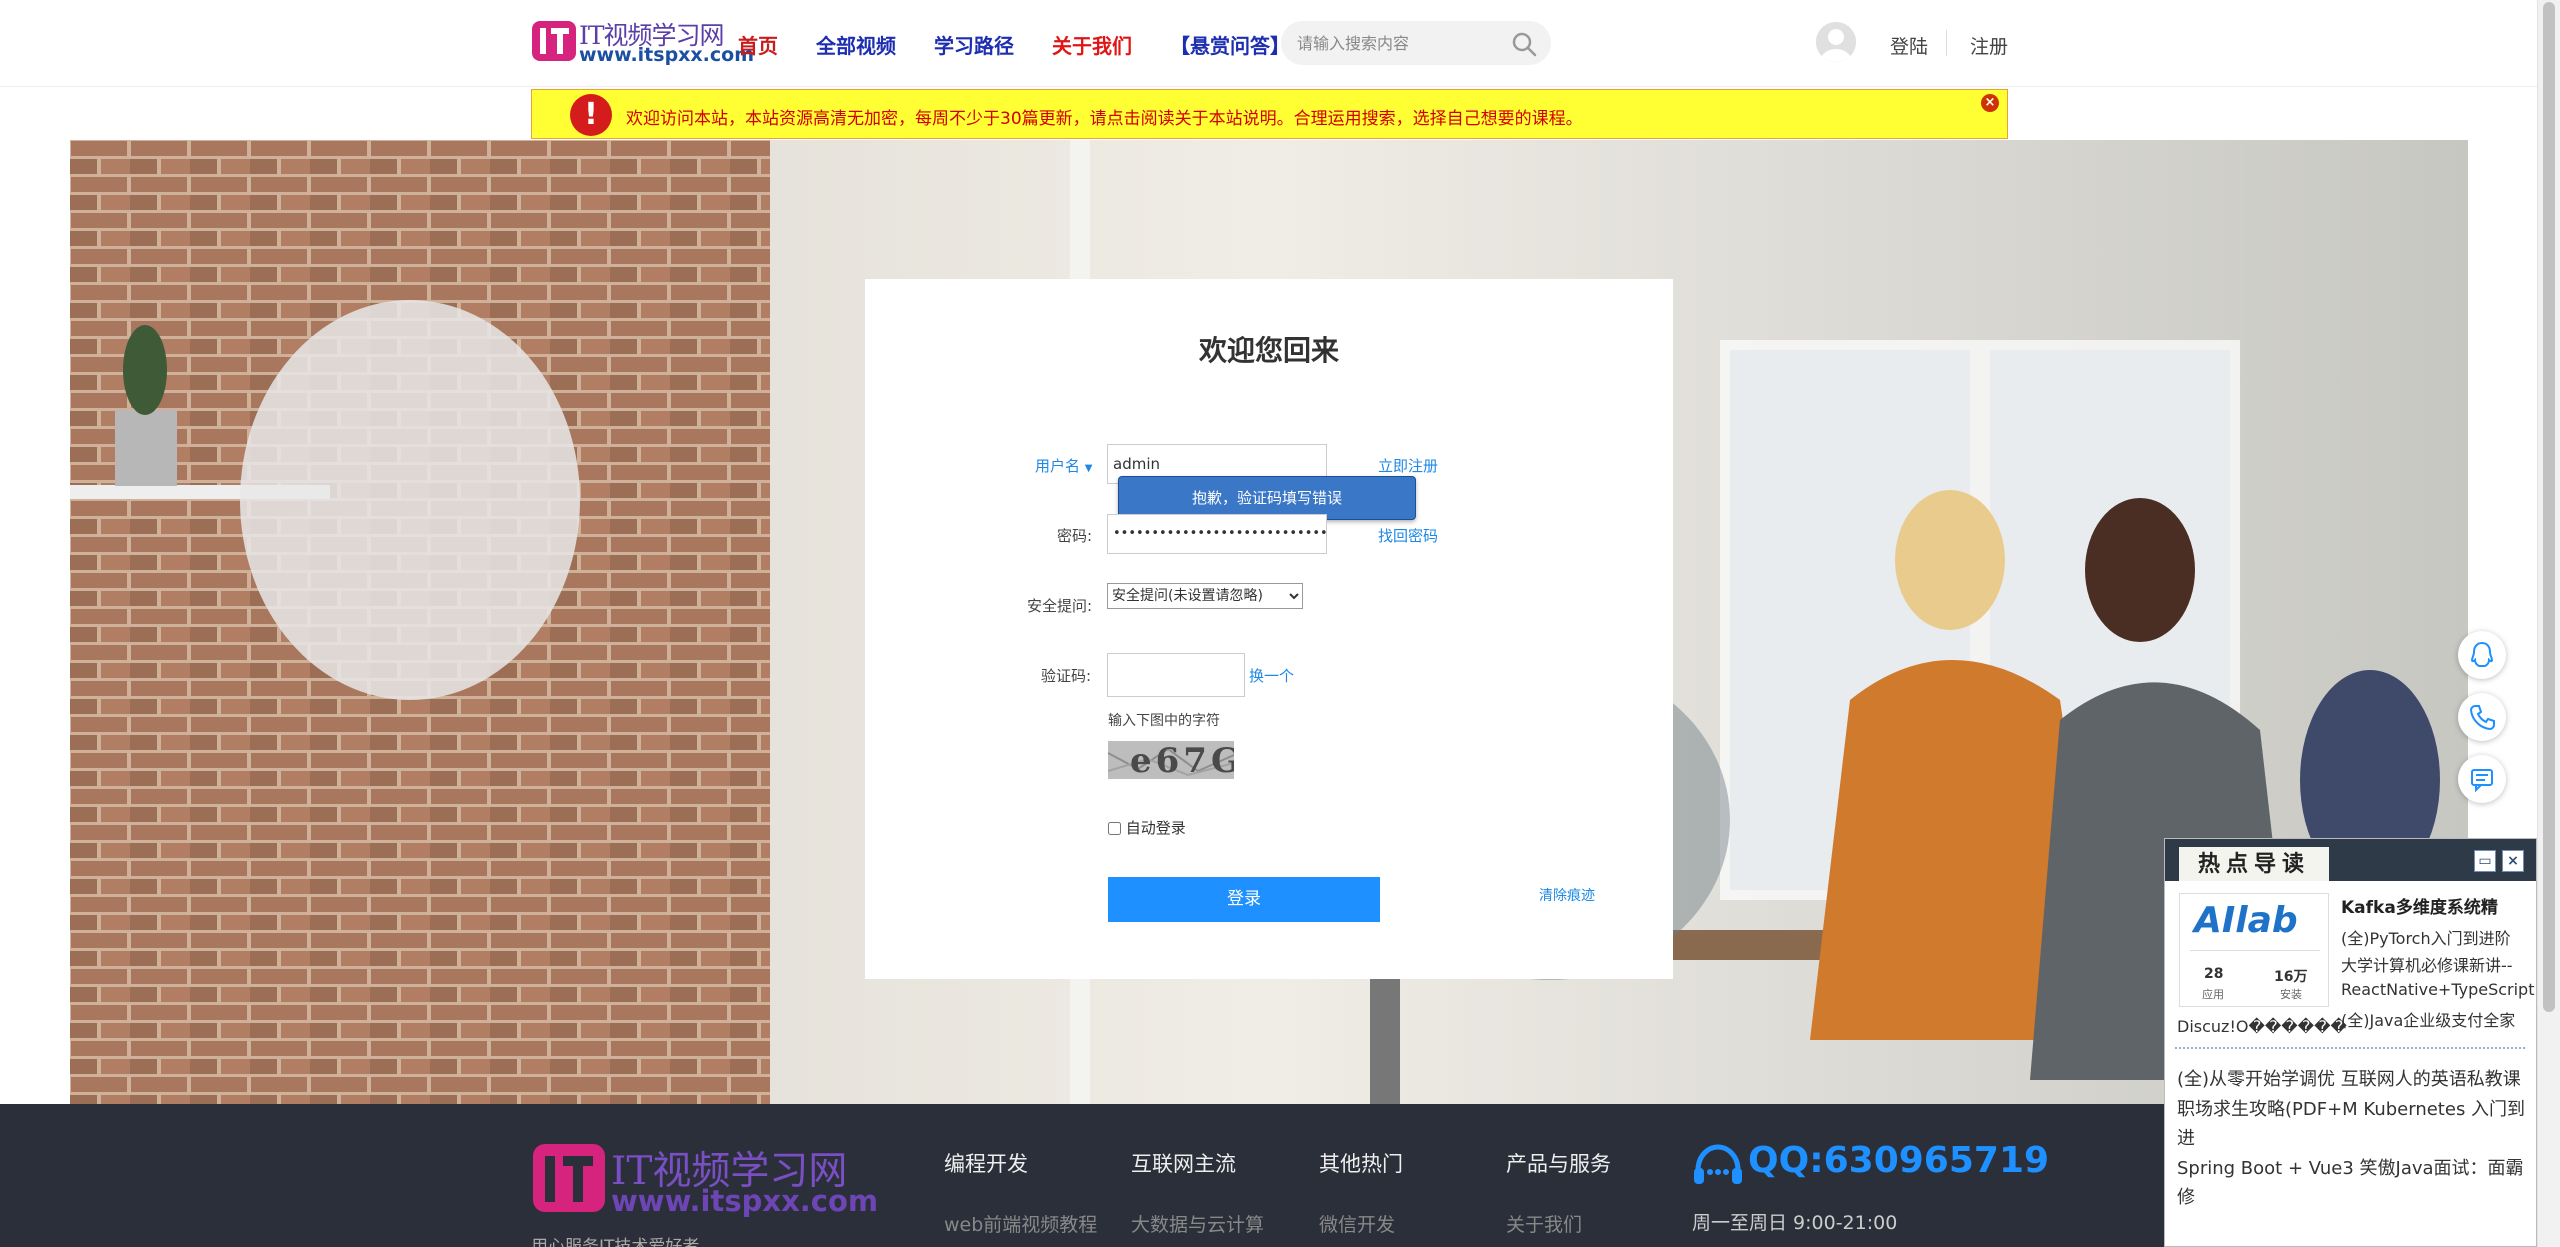 The height and width of the screenshot is (1247, 2560). I want to click on ad-stat-installs: 16万, so click(2291, 977).